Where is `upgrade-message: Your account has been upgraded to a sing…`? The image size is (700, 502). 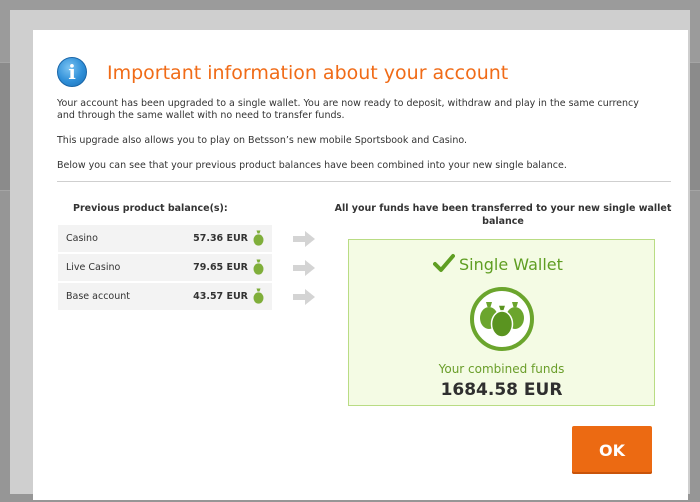 upgrade-message: Your account has been upgraded to a sing… is located at coordinates (348, 109).